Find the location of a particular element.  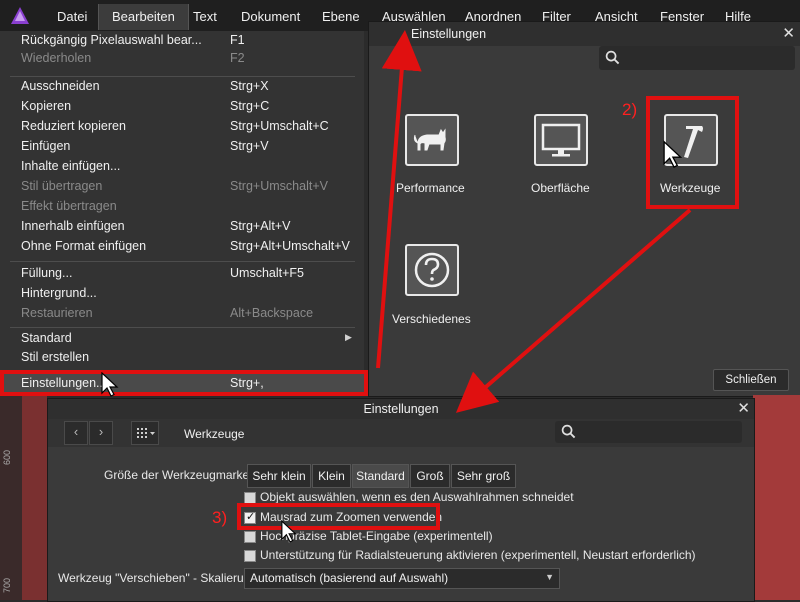

arrow-to-tools-page is located at coordinates (573, 310).